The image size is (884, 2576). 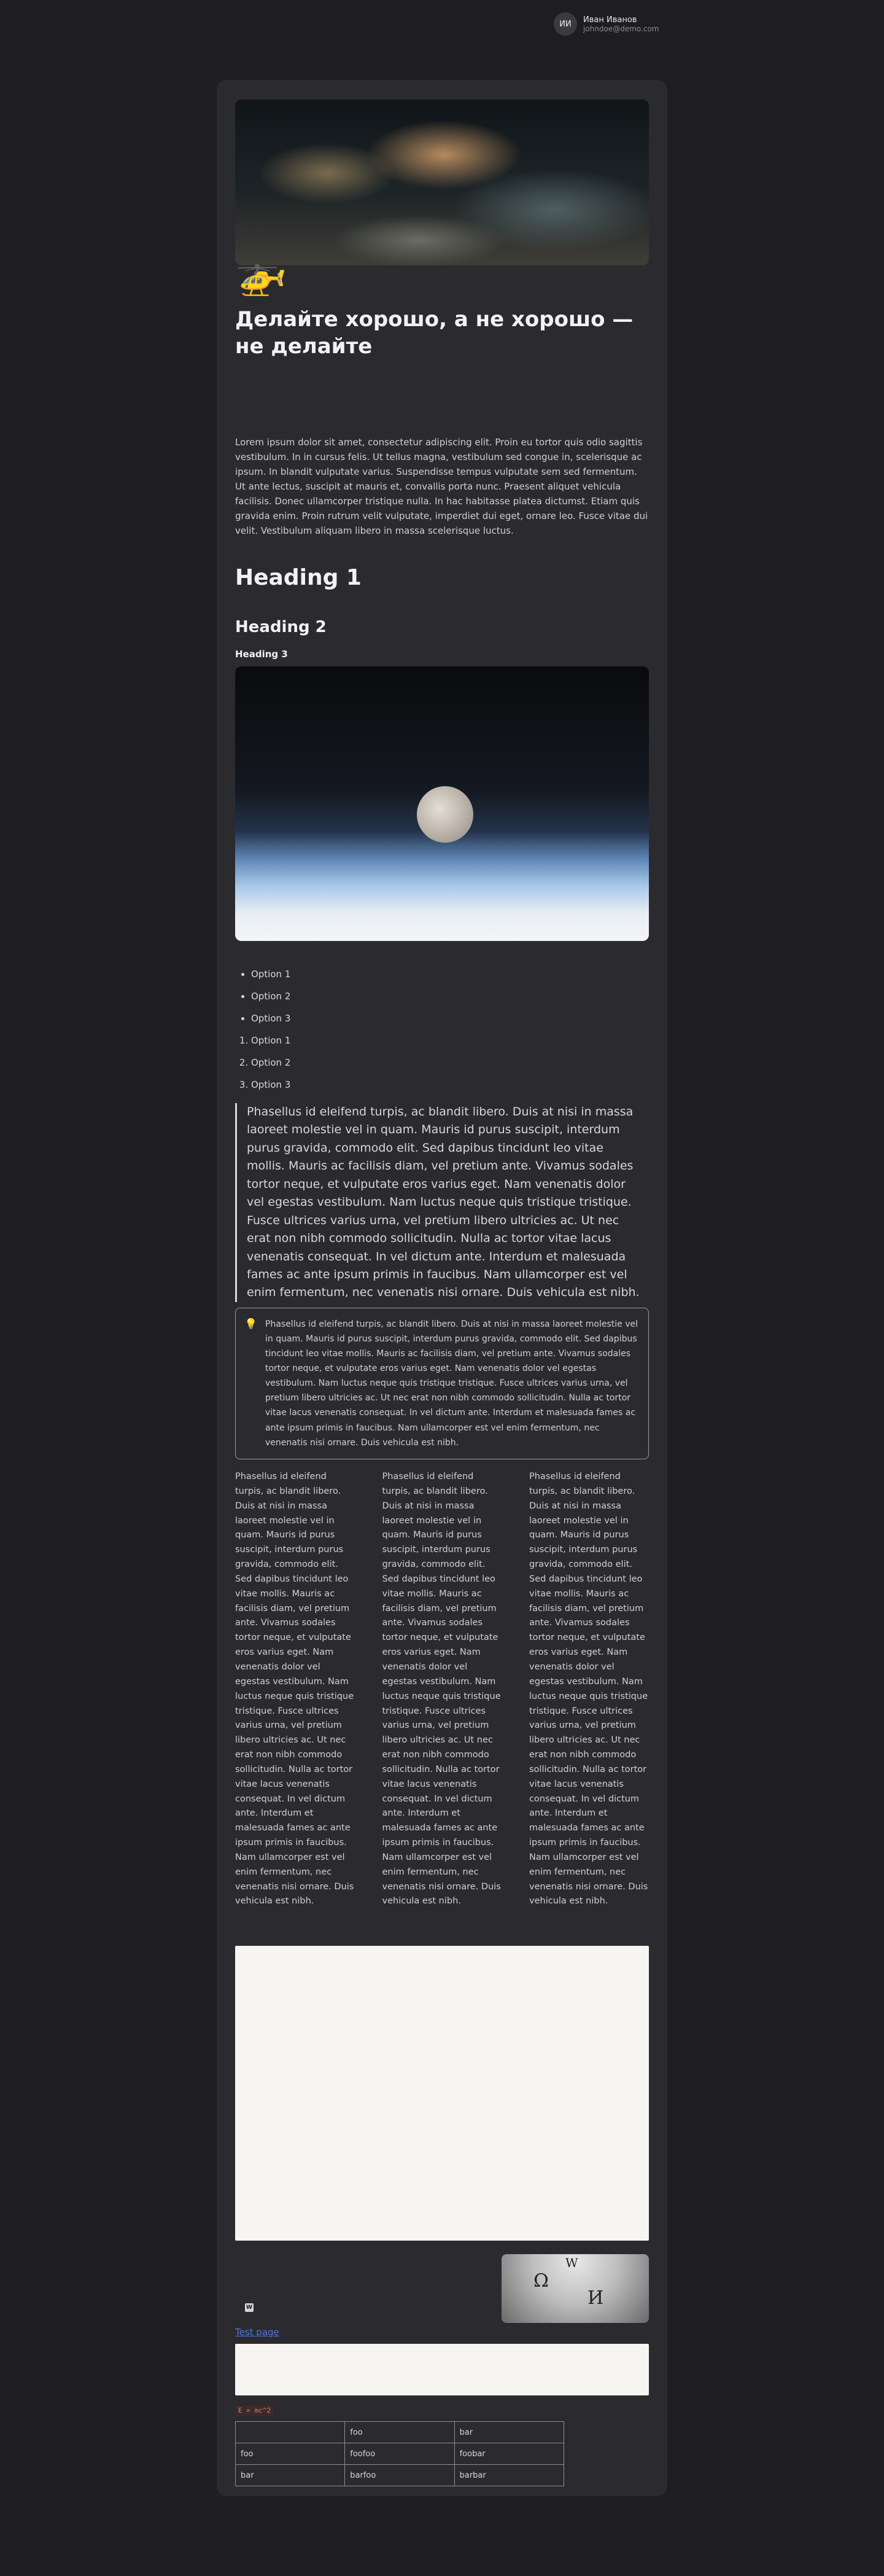 What do you see at coordinates (541, 2281) in the screenshot?
I see `thumb-glyph: Ω` at bounding box center [541, 2281].